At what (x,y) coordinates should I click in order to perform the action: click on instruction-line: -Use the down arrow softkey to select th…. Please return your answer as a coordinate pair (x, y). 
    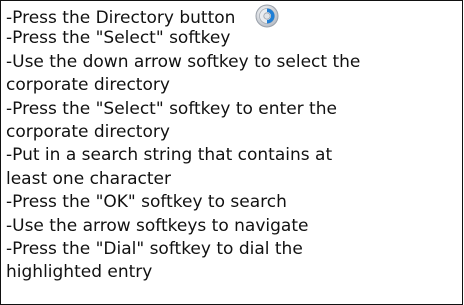
    Looking at the image, I should click on (232, 62).